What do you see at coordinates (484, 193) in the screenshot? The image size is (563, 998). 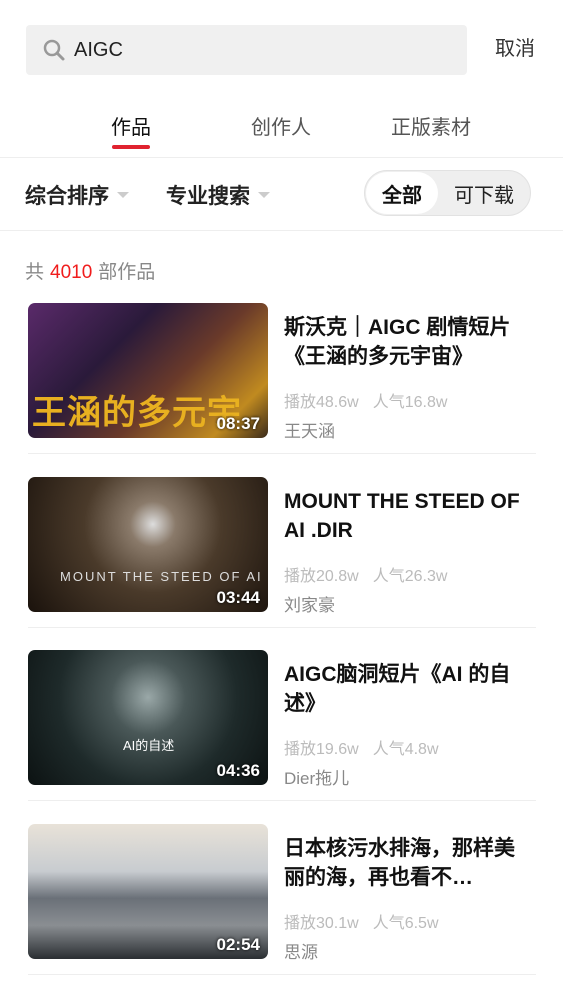 I see `filter-downloadable: 可下载` at bounding box center [484, 193].